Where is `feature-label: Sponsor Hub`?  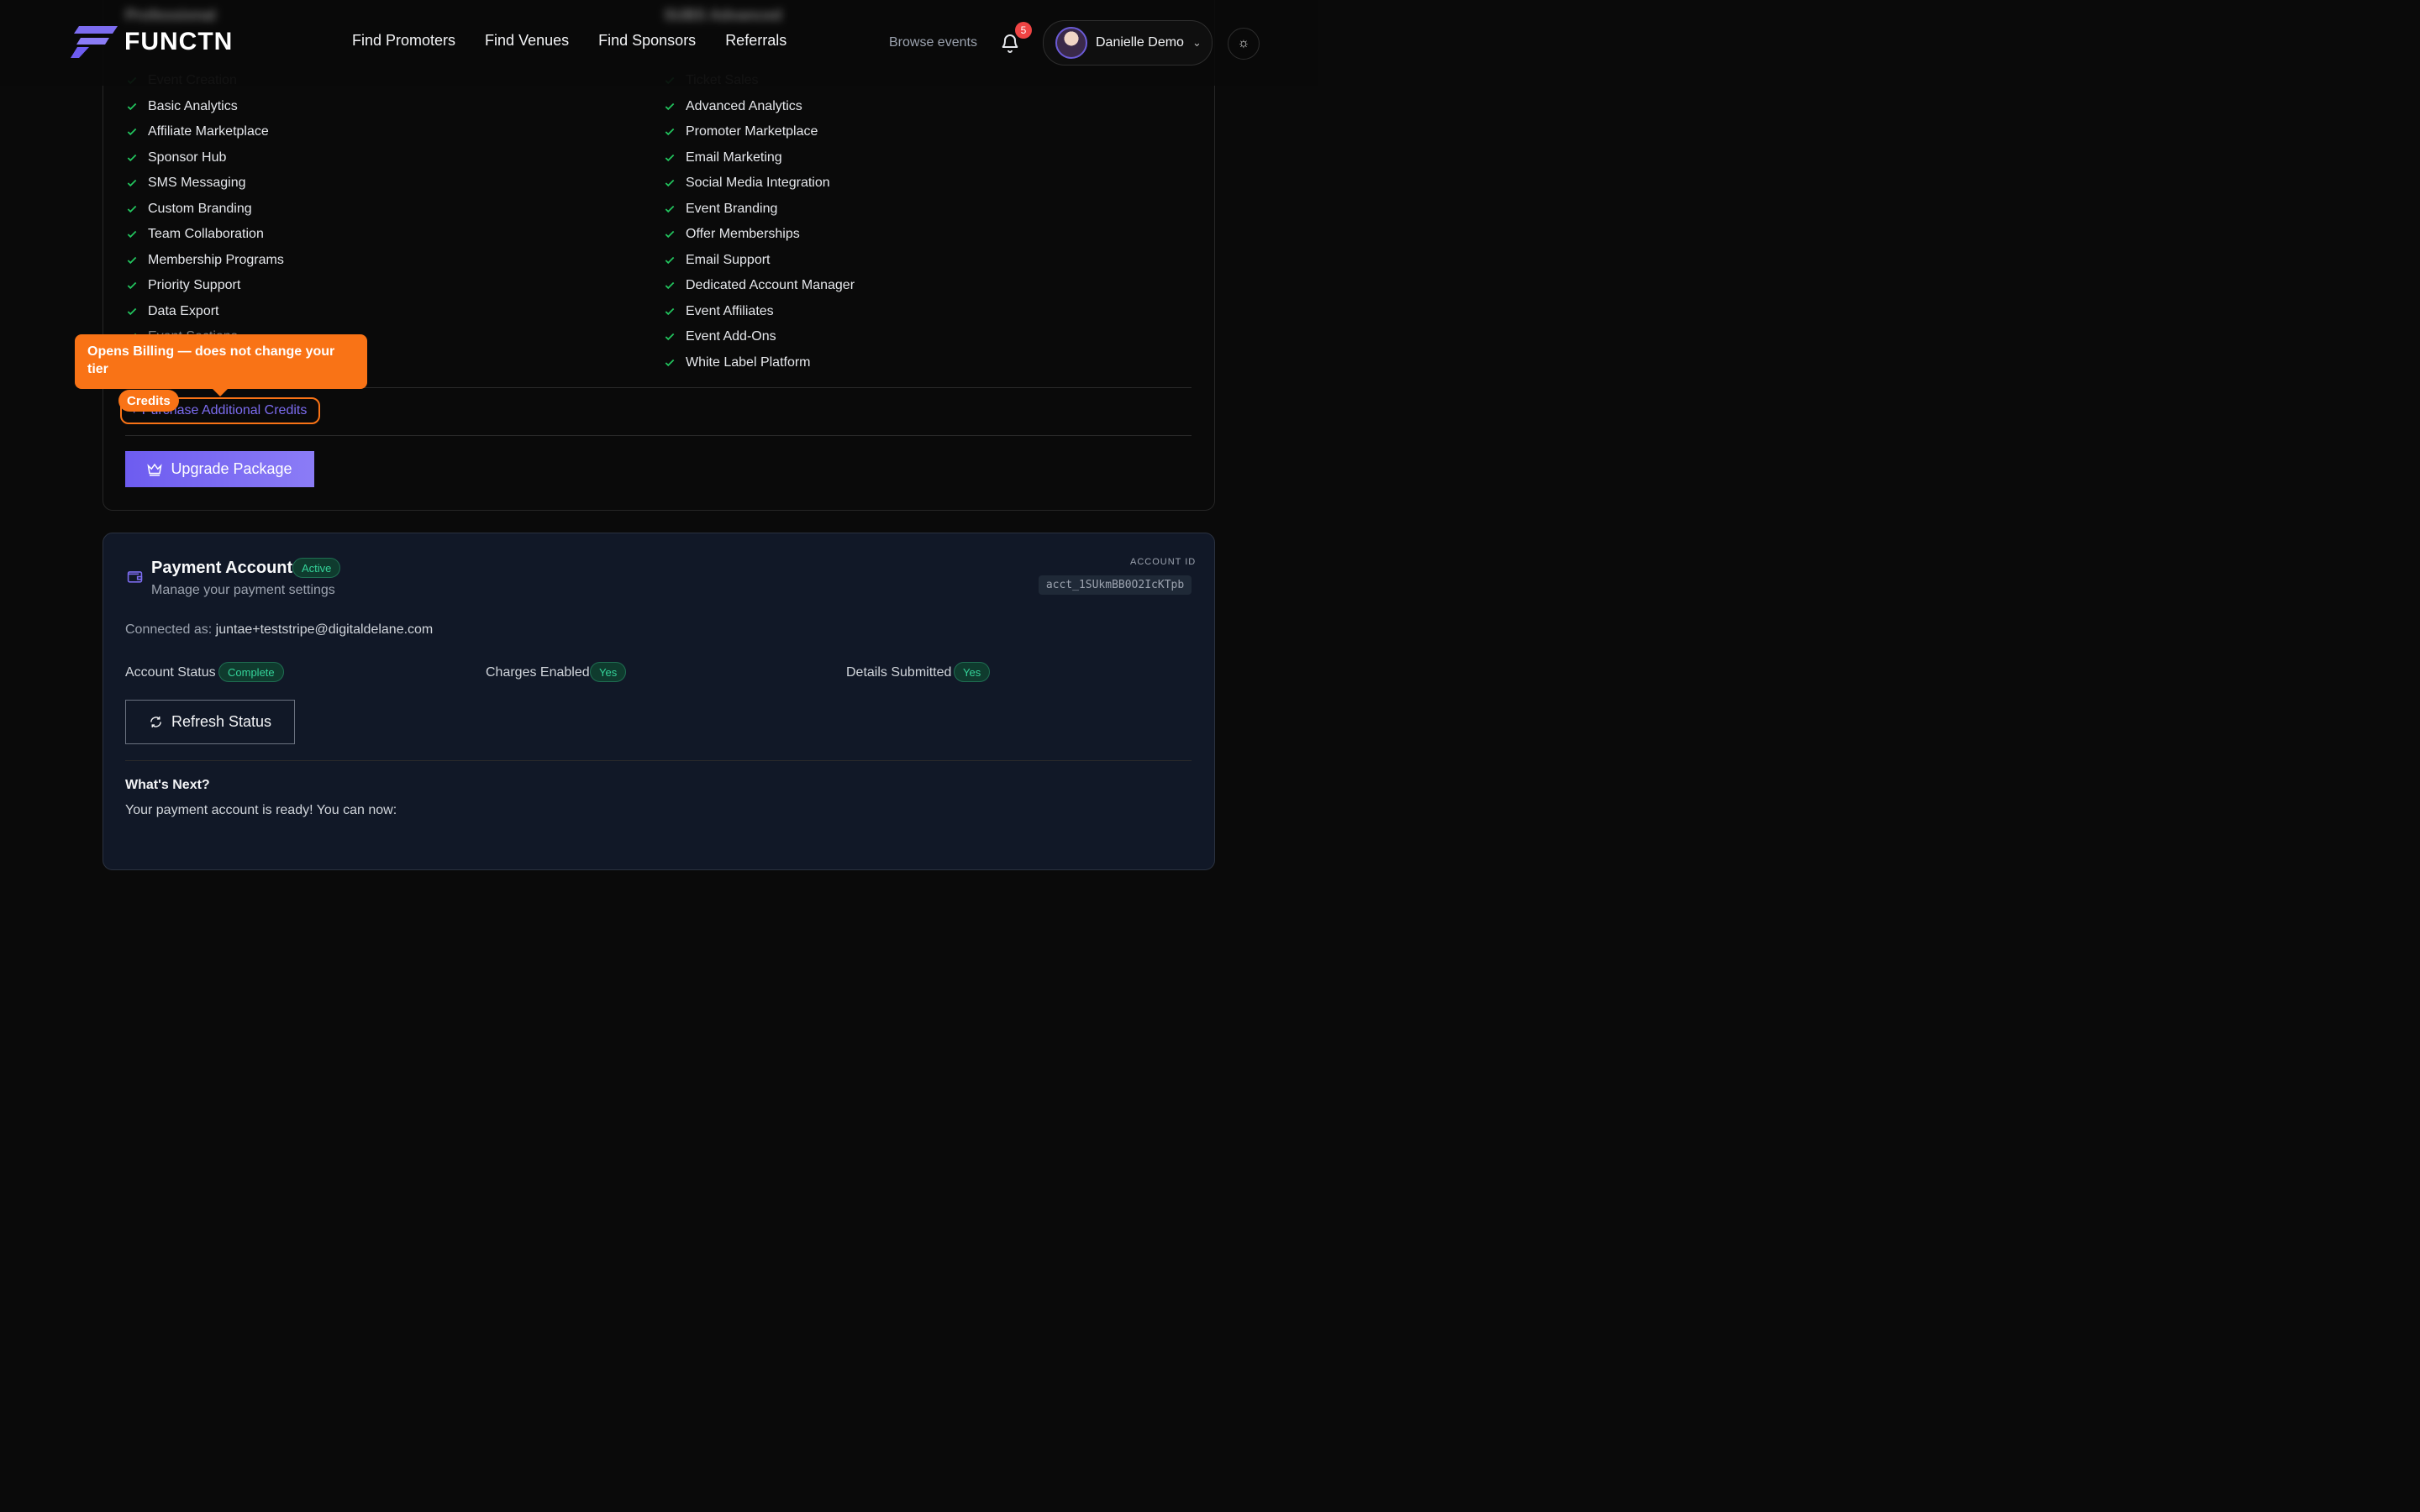 feature-label: Sponsor Hub is located at coordinates (187, 157).